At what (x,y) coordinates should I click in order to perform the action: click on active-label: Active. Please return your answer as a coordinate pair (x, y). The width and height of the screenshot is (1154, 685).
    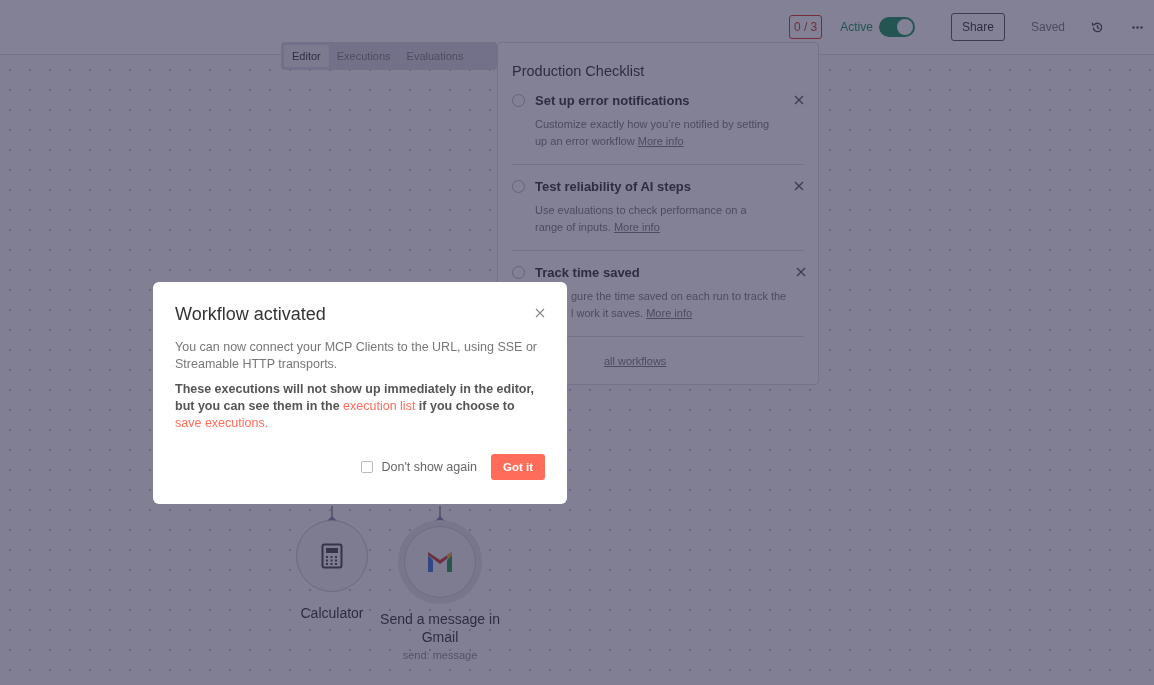
    Looking at the image, I should click on (856, 27).